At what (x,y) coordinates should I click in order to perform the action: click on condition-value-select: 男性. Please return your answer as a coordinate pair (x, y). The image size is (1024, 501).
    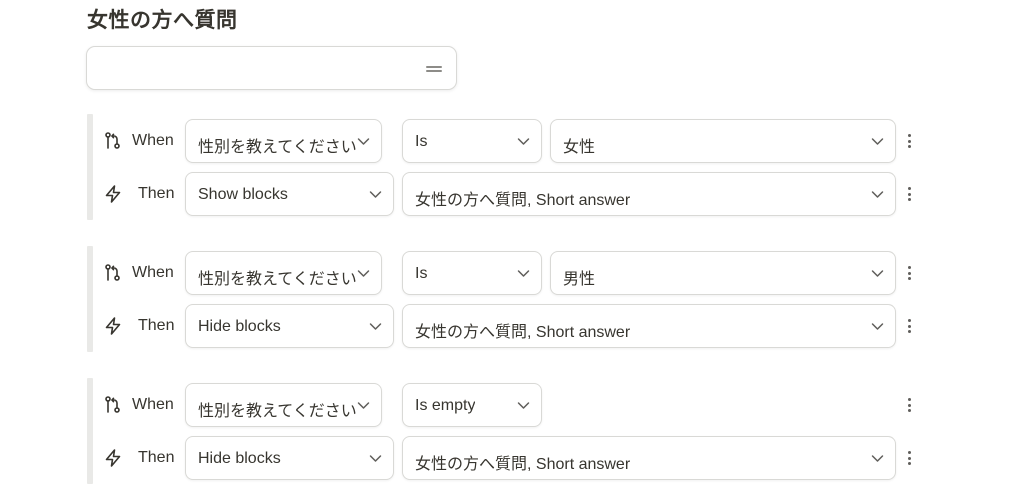
    Looking at the image, I should click on (723, 273).